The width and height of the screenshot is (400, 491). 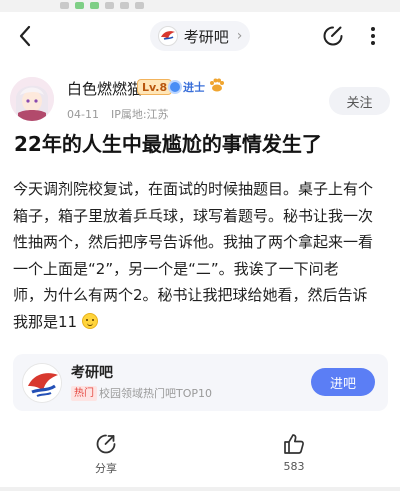 I want to click on follow-button: 关注, so click(x=359, y=101).